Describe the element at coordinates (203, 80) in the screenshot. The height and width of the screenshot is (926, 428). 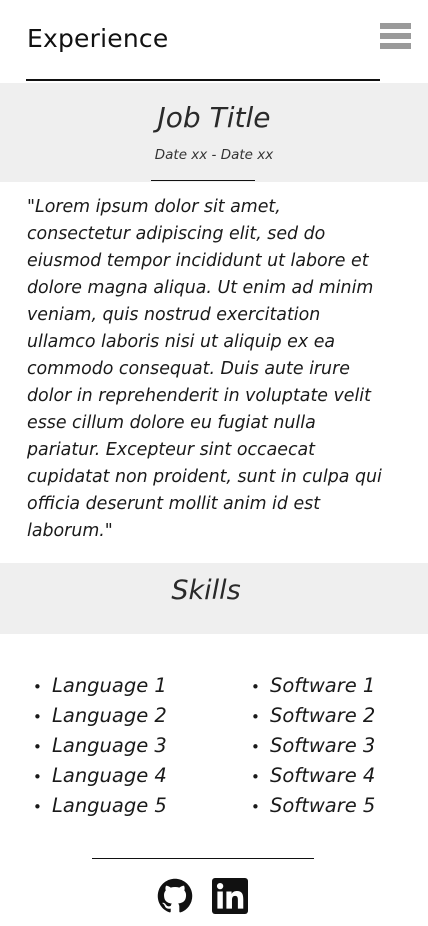
I see `header-divider` at that location.